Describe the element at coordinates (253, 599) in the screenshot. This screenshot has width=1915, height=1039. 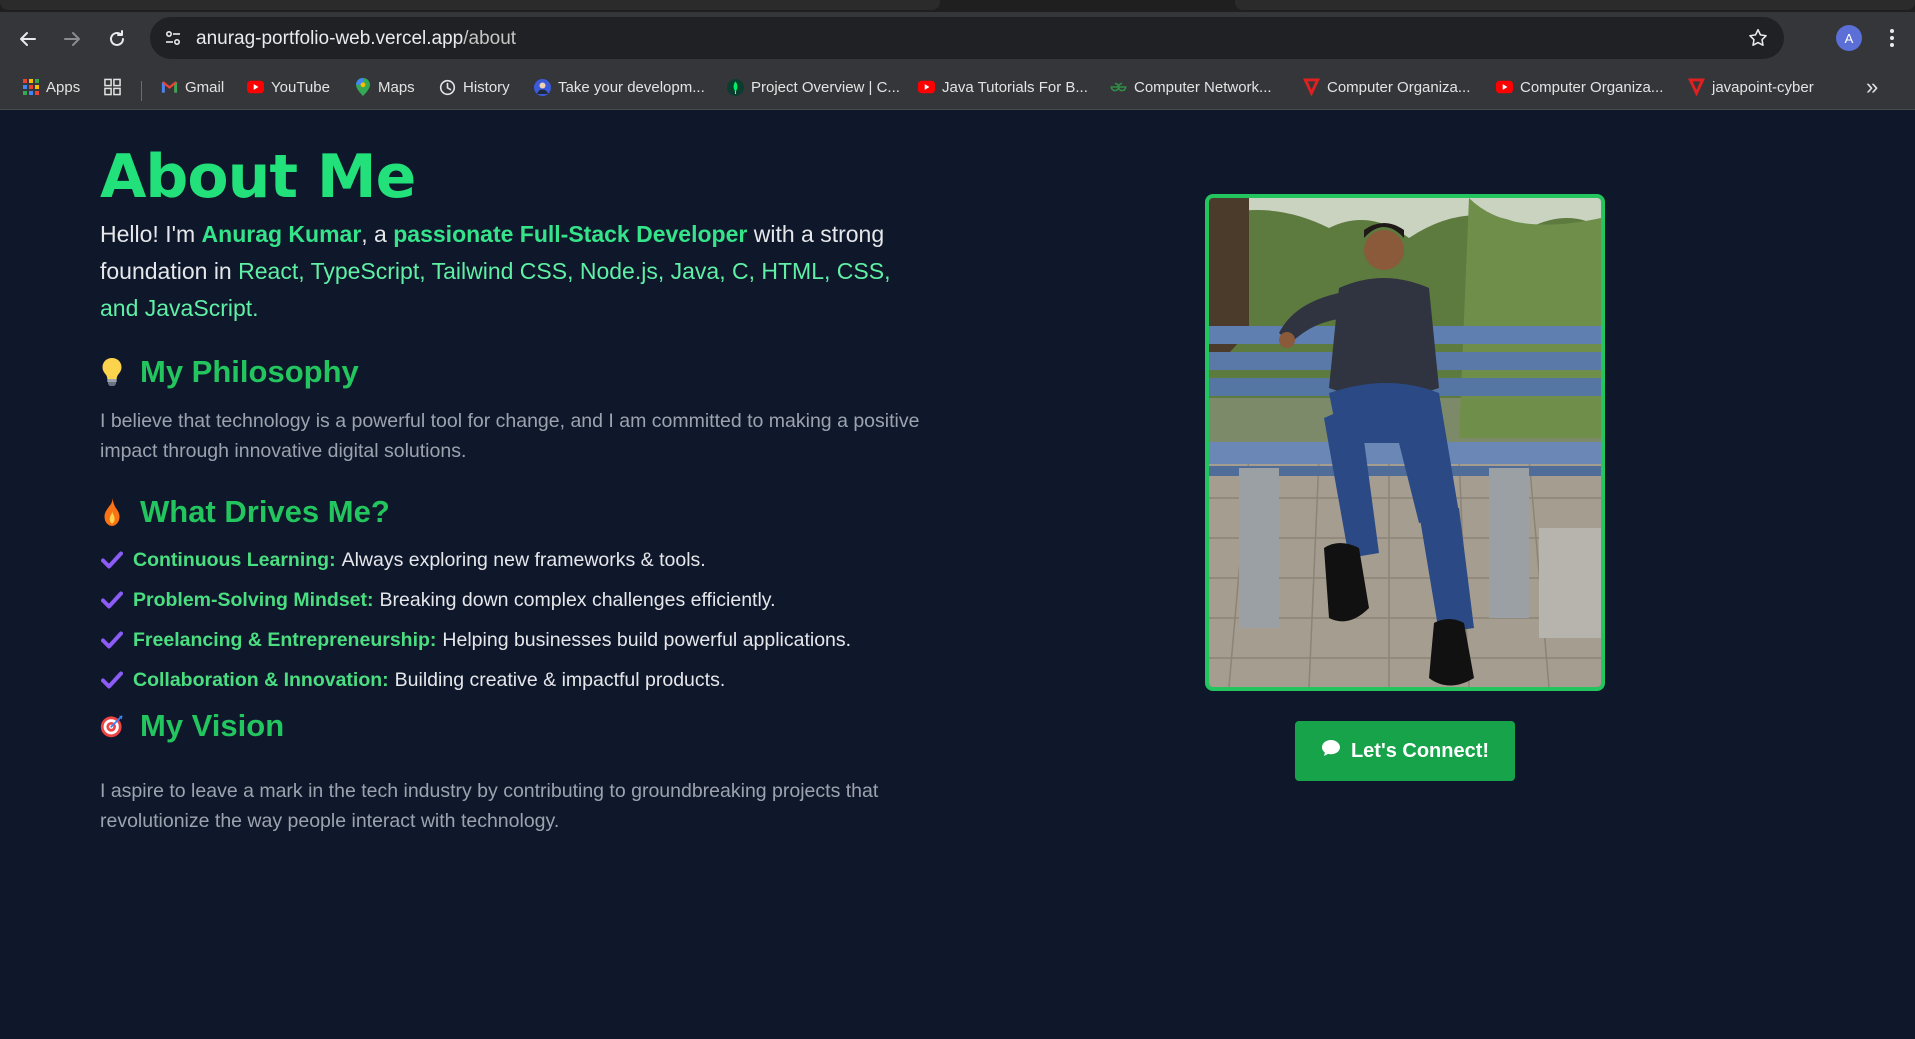
I see `drive-item-label: Problem-Solving Mindset:` at that location.